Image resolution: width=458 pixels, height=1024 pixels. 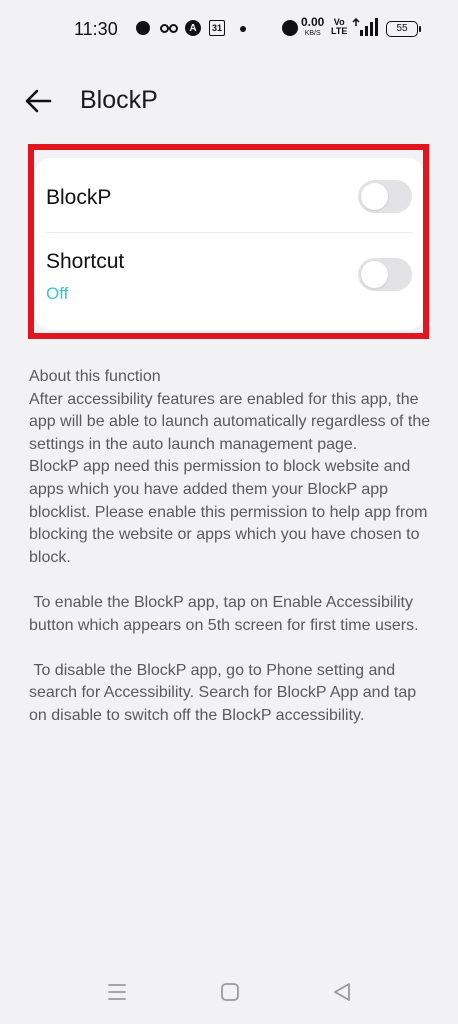 I want to click on blockp-row: BlockP, so click(x=229, y=195).